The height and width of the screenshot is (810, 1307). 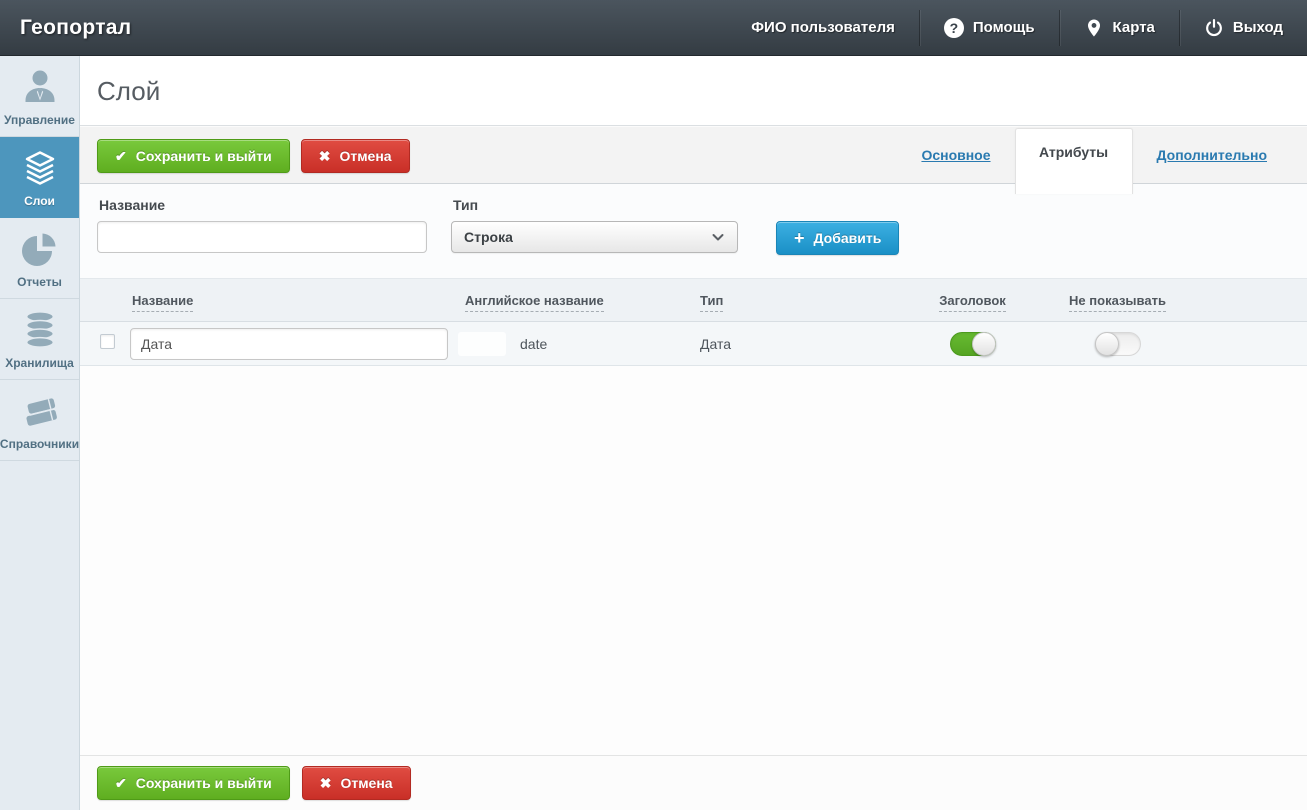 I want to click on sidebar-item-reports: Отчеты, so click(x=39, y=258).